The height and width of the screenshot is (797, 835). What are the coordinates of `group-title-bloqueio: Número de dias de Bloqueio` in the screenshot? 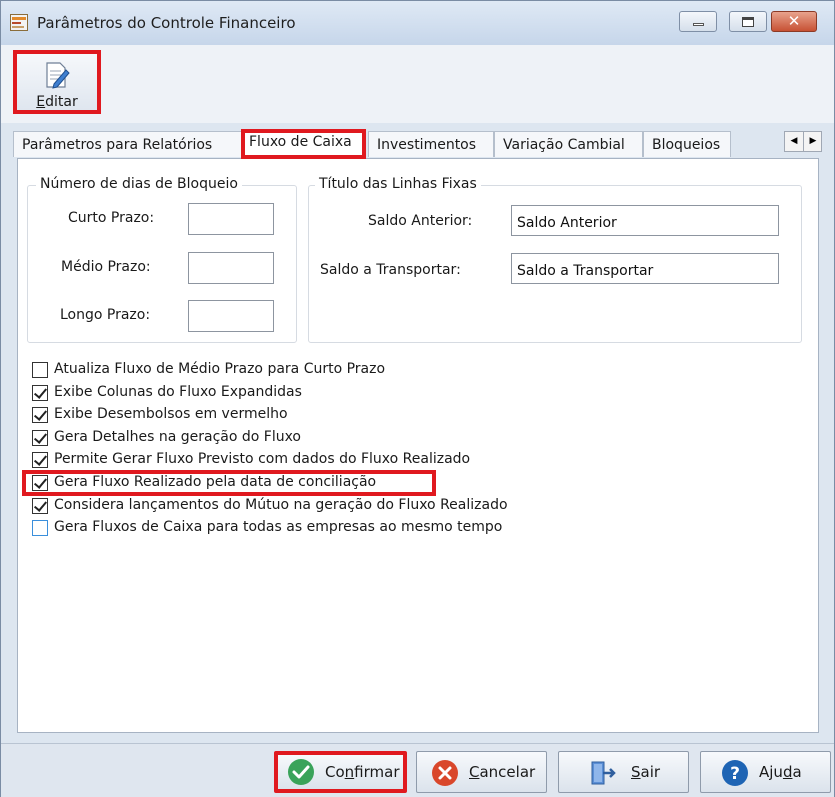 It's located at (139, 184).